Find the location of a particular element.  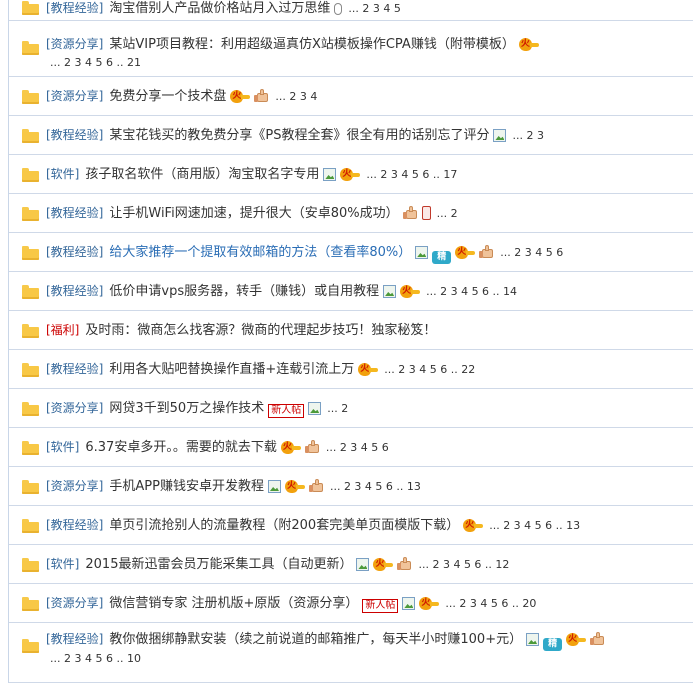

thread-pages: ... 2 3 4 5 is located at coordinates (374, 8).